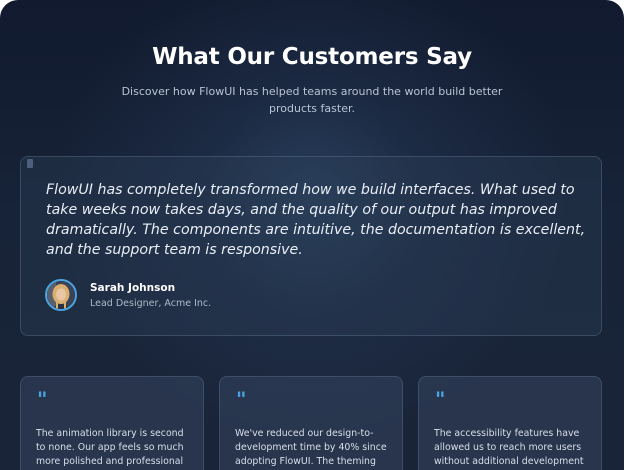 This screenshot has height=470, width=630. Describe the element at coordinates (312, 57) in the screenshot. I see `section-title: What Our Customers Say` at that location.